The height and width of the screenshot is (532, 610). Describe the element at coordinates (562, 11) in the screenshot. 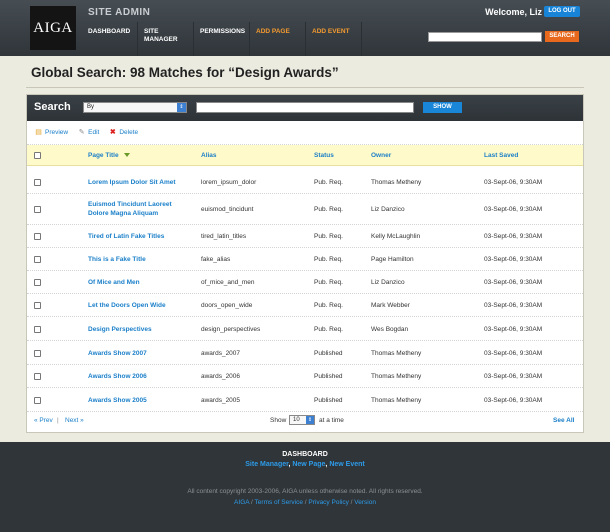

I see `logout-button: LOG OUT` at that location.